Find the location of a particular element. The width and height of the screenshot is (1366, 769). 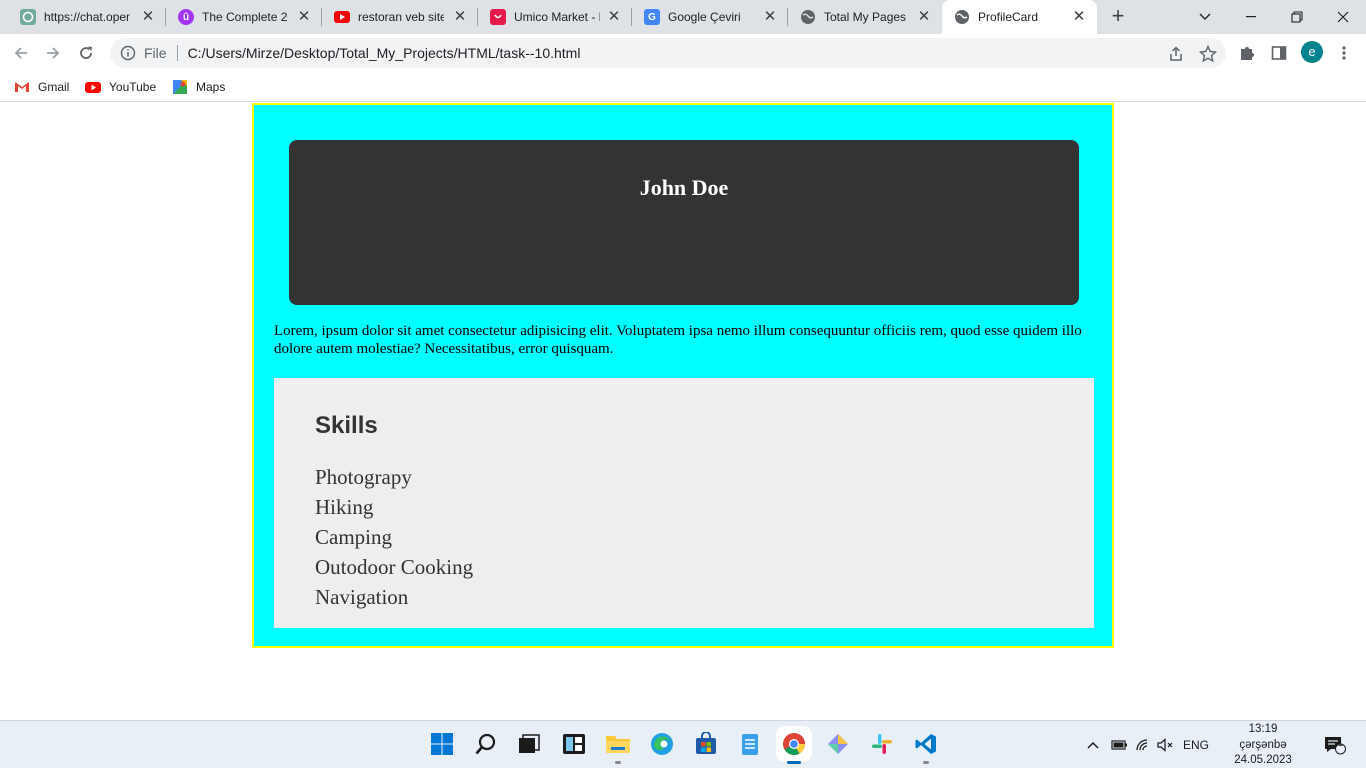

tab-title: Umico Market - E is located at coordinates (557, 17).